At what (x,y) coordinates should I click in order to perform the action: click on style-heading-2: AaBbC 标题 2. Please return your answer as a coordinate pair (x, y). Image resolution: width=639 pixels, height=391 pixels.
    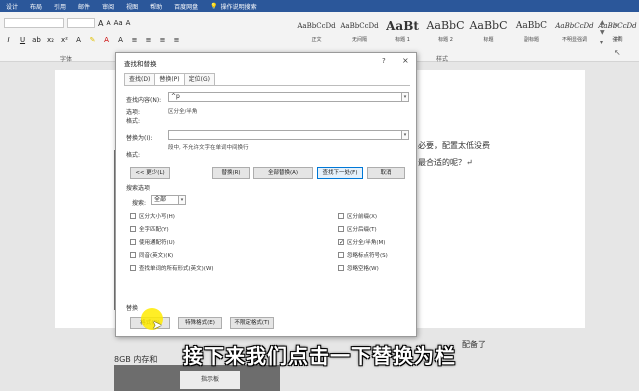
    Looking at the image, I should click on (445, 33).